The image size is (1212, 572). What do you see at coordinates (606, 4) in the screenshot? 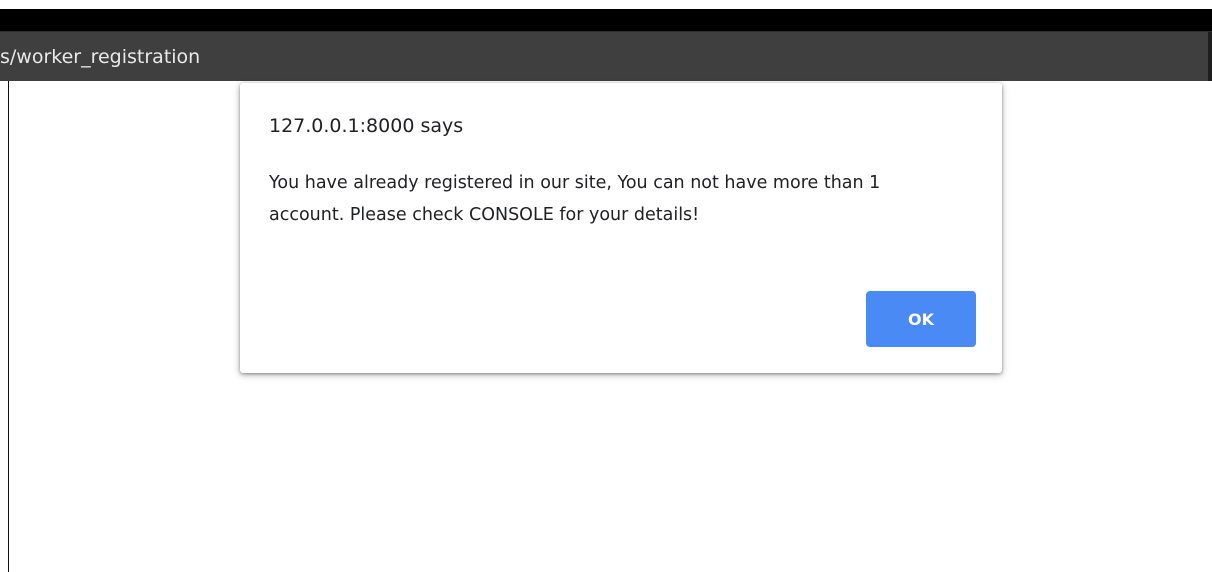
I see `top-strip` at bounding box center [606, 4].